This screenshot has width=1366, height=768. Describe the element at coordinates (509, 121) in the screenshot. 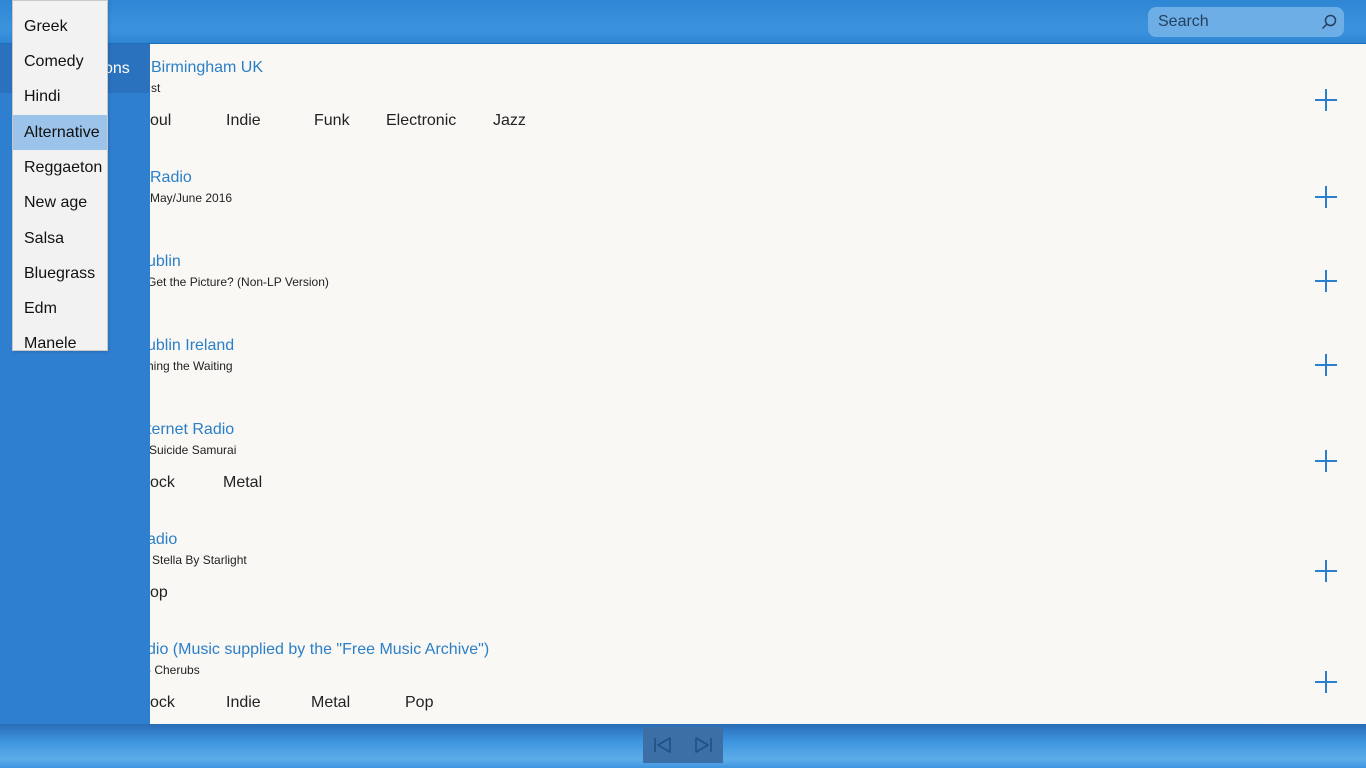

I see `genre-tag: Jazz` at that location.